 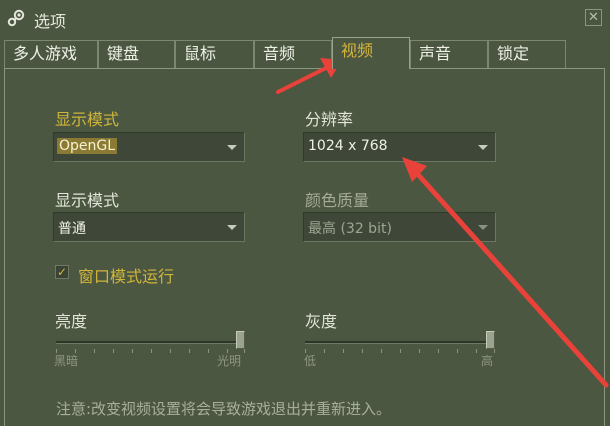 What do you see at coordinates (66, 361) in the screenshot?
I see `brightness-min-label: 黑暗` at bounding box center [66, 361].